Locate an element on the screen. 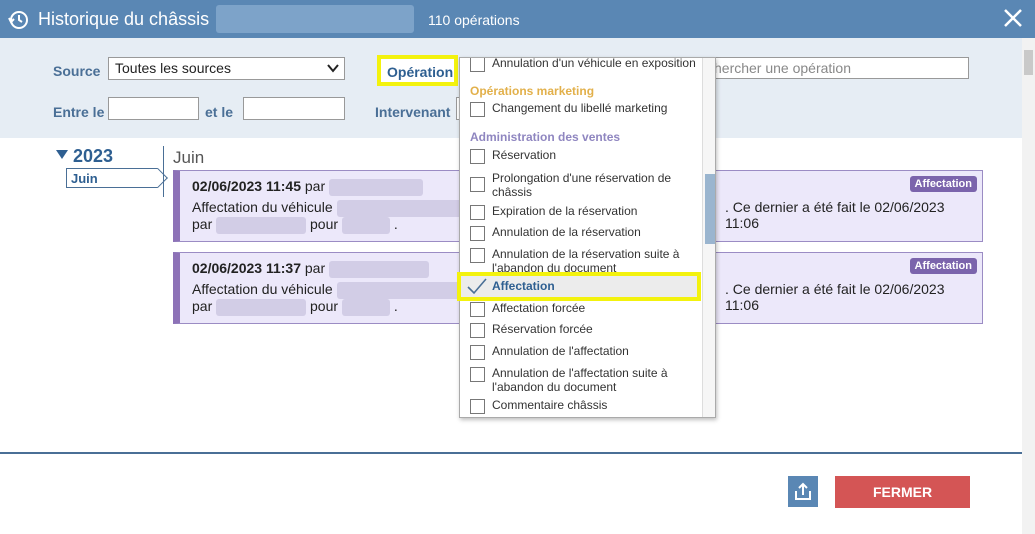 Image resolution: width=1035 pixels, height=534 pixels. dialog-title: Historique du châssis is located at coordinates (124, 19).